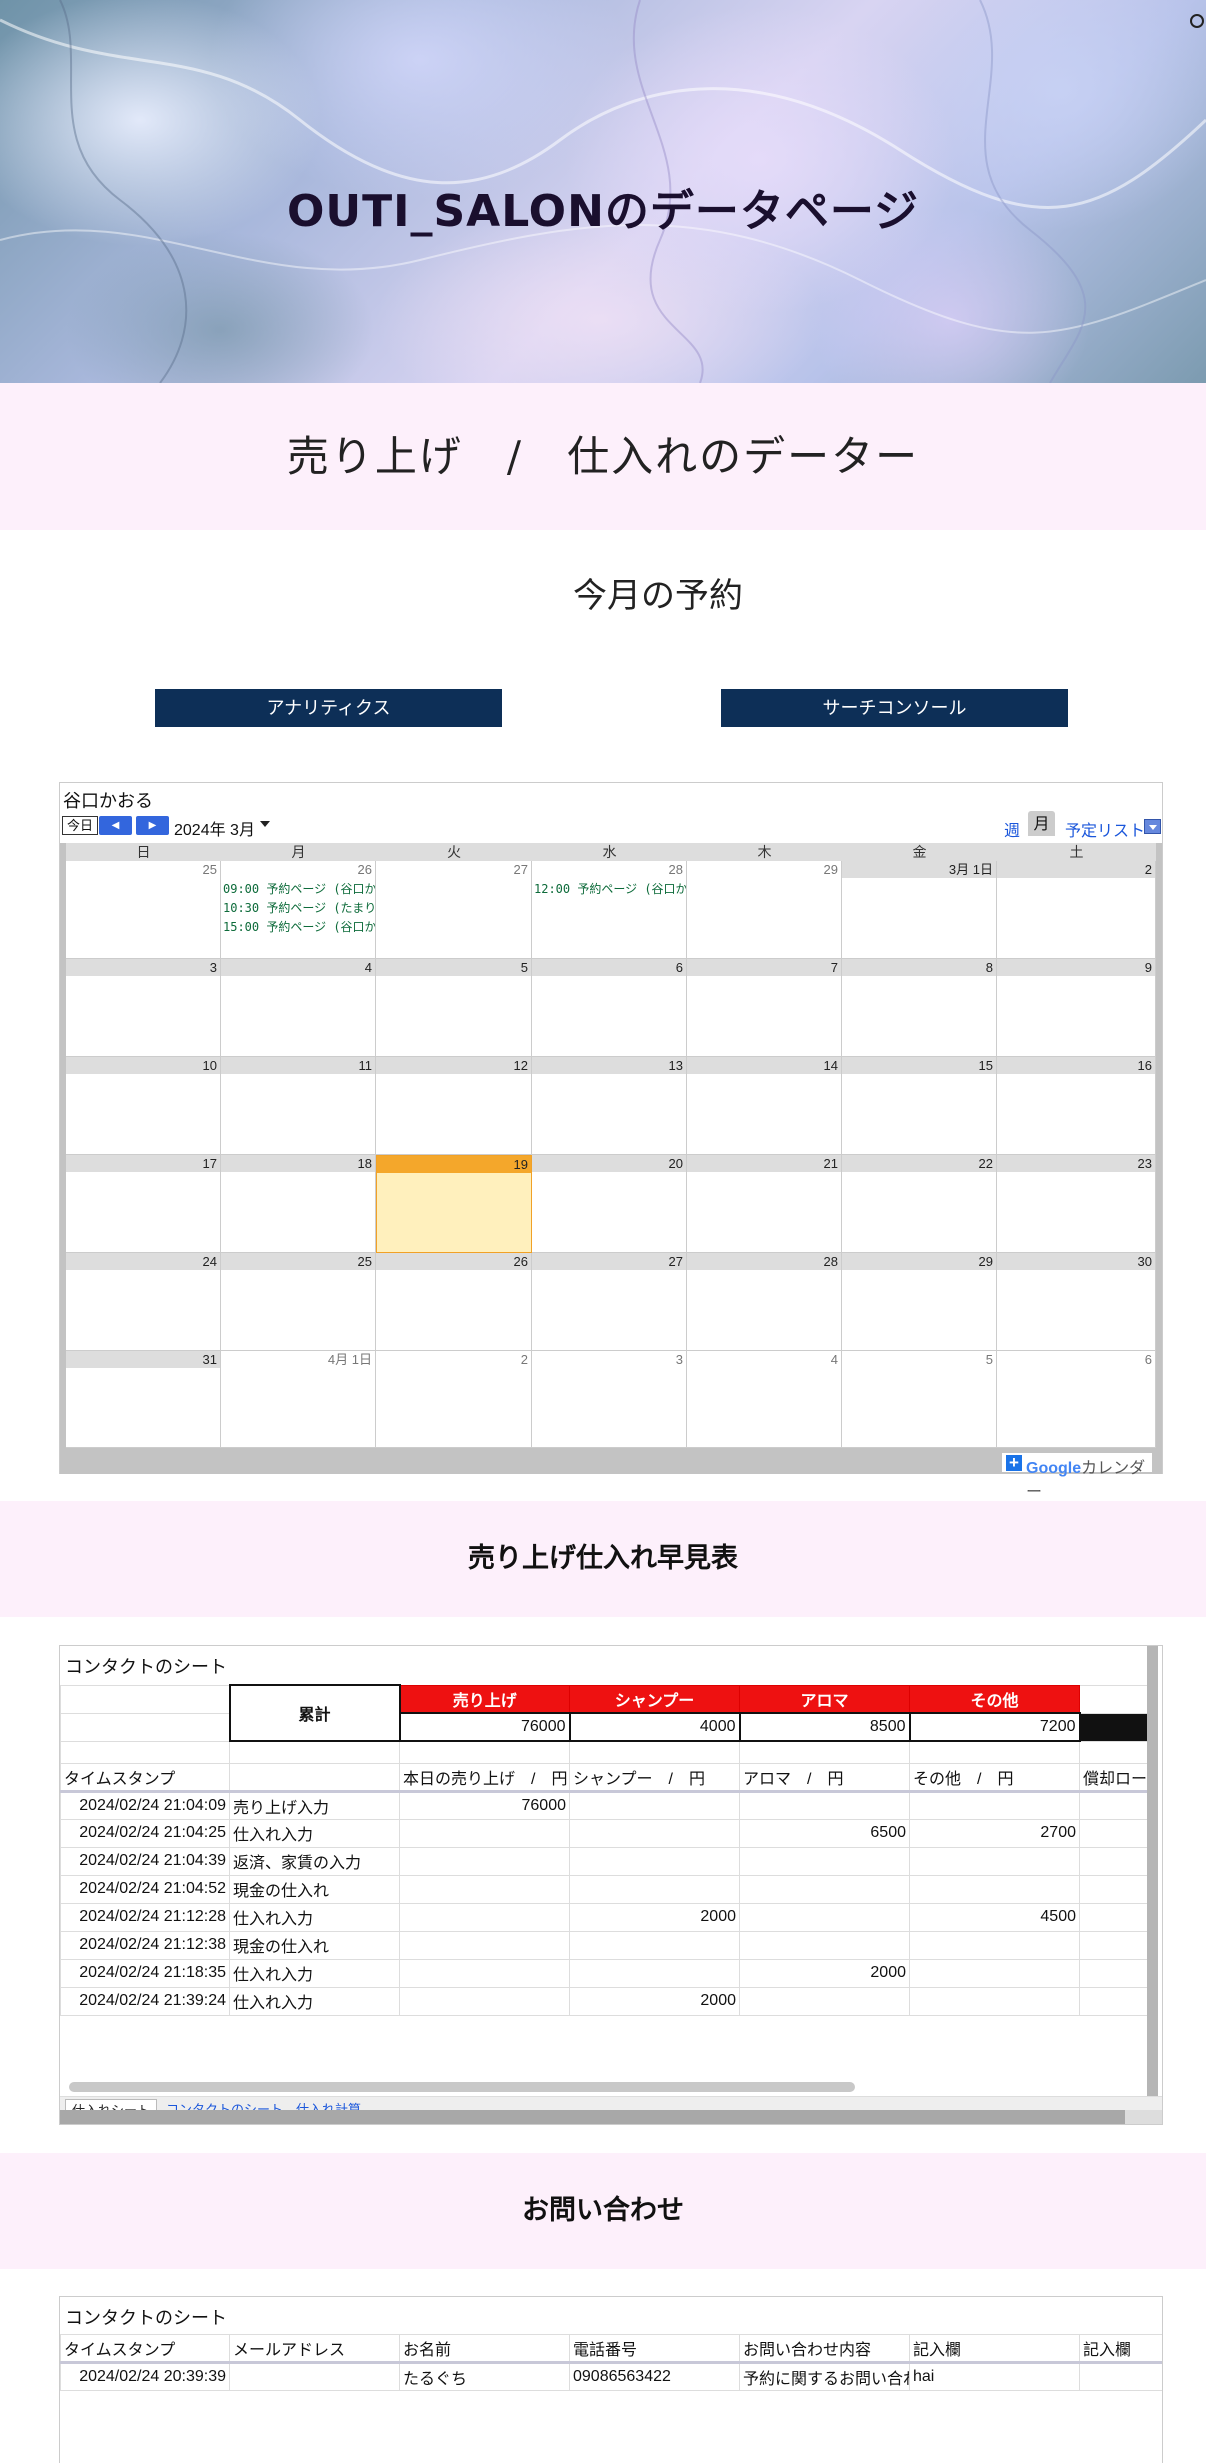  What do you see at coordinates (298, 1106) in the screenshot?
I see `calendar-day-cell: 11` at bounding box center [298, 1106].